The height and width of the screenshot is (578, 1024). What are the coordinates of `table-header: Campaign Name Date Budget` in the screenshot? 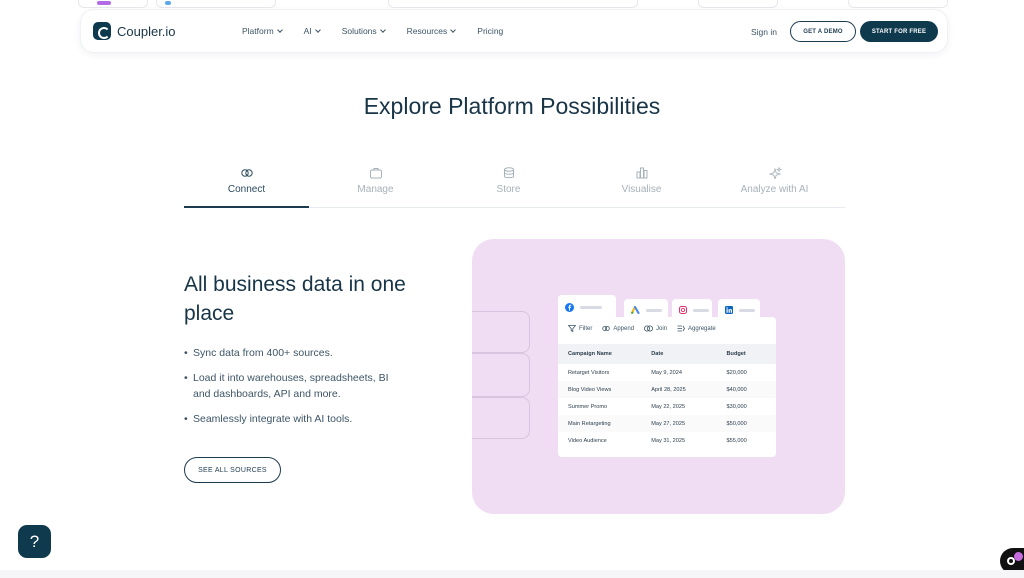 It's located at (667, 354).